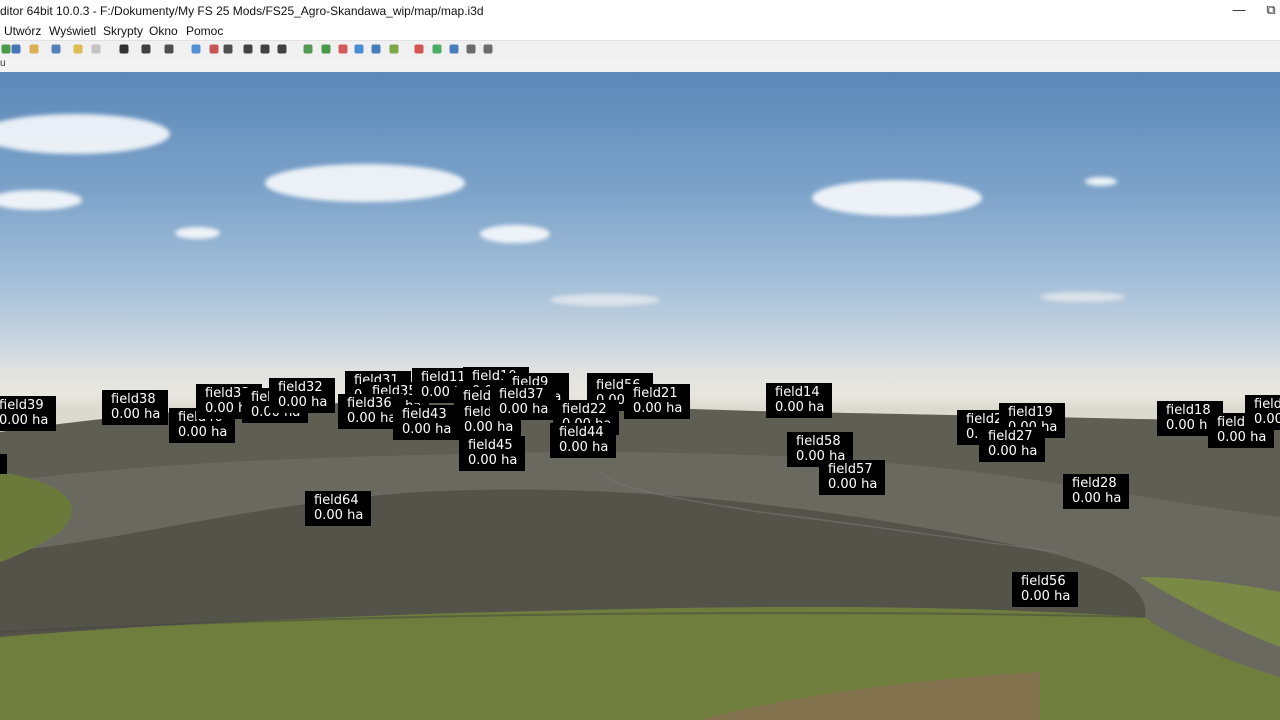  What do you see at coordinates (584, 409) in the screenshot?
I see `field-name: field22` at bounding box center [584, 409].